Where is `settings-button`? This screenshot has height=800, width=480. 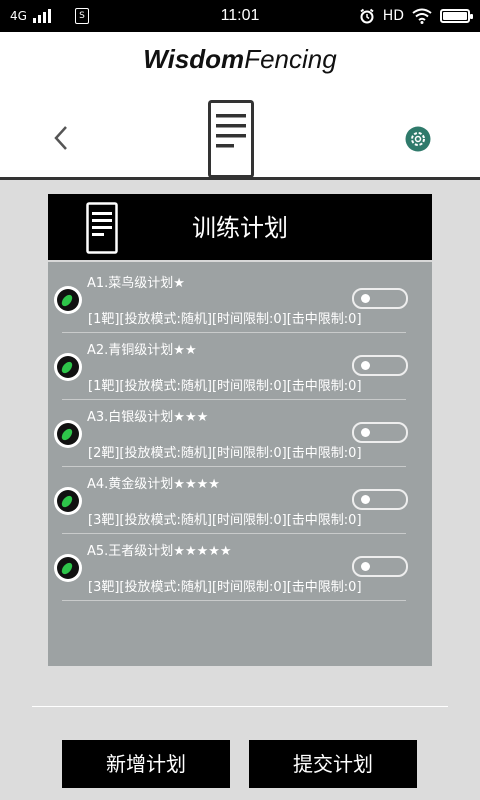
settings-button is located at coordinates (418, 139).